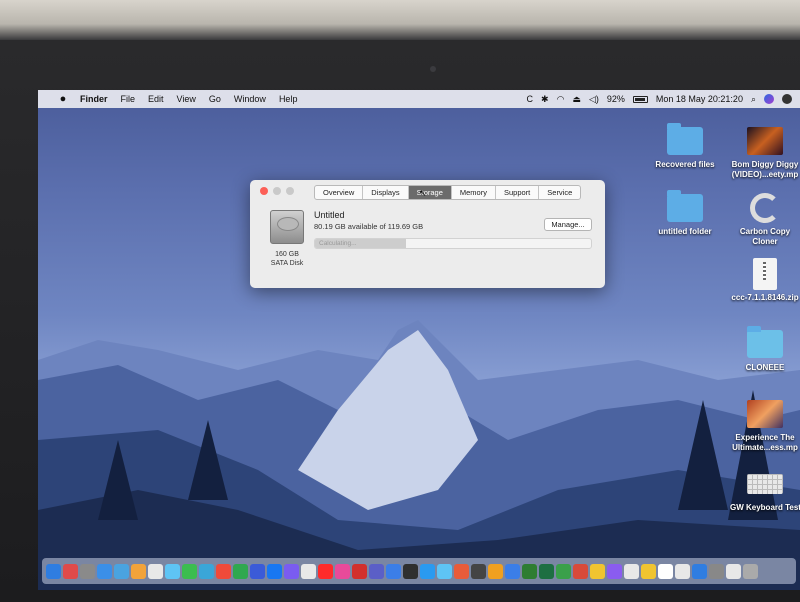 The width and height of the screenshot is (800, 602). What do you see at coordinates (594, 99) in the screenshot?
I see `volume-icon: ◁)` at bounding box center [594, 99].